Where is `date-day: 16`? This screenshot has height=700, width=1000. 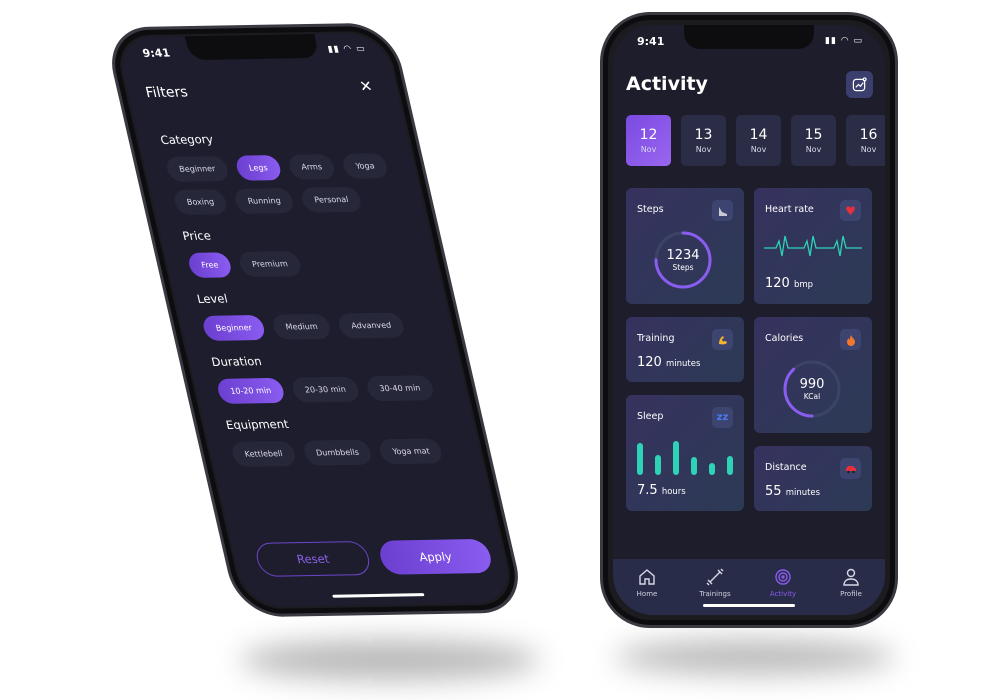 date-day: 16 is located at coordinates (868, 135).